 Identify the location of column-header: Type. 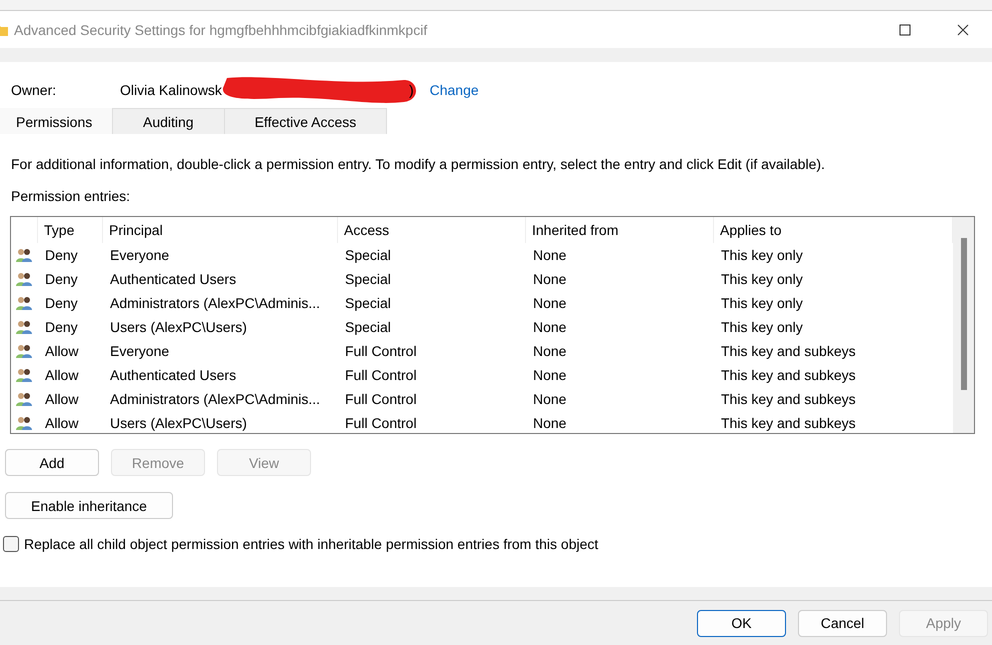
(70, 230).